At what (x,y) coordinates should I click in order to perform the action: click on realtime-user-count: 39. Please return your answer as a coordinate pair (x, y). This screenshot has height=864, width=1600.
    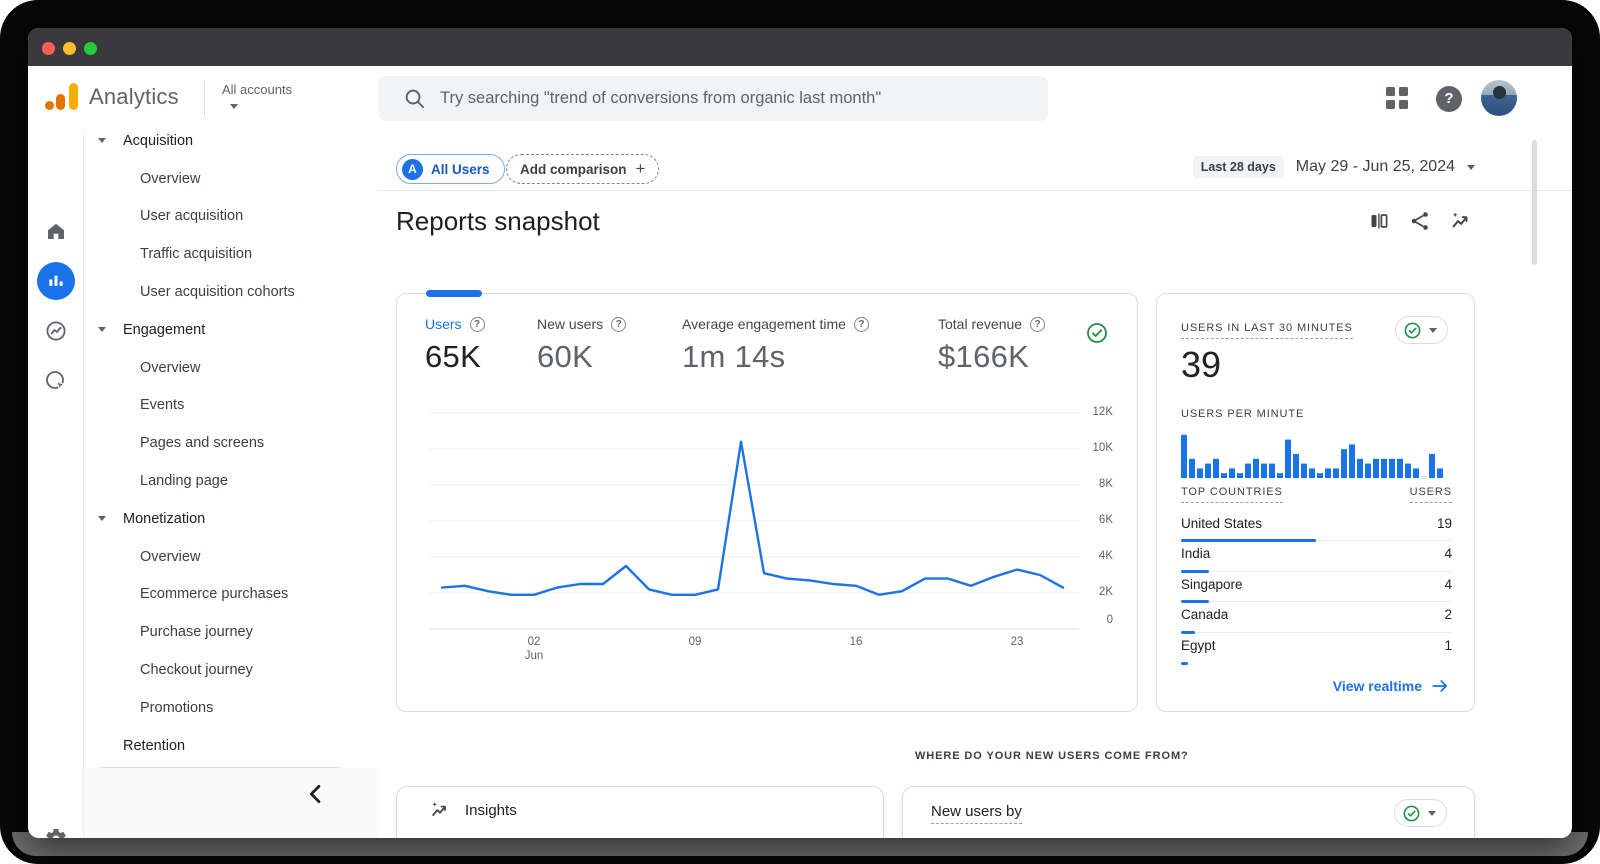
    Looking at the image, I should click on (1201, 364).